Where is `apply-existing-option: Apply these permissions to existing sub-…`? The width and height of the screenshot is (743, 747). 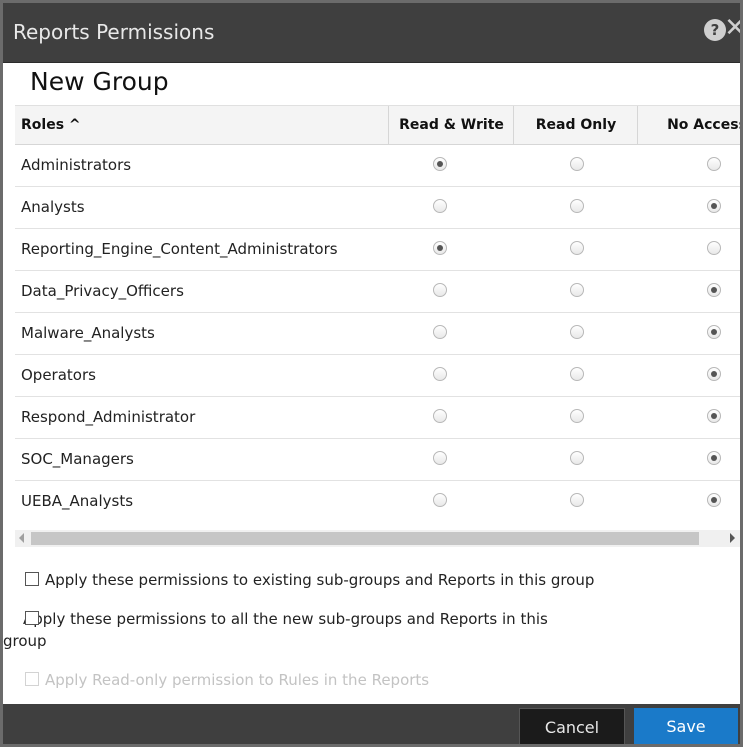
apply-existing-option: Apply these permissions to existing sub-… is located at coordinates (365, 580).